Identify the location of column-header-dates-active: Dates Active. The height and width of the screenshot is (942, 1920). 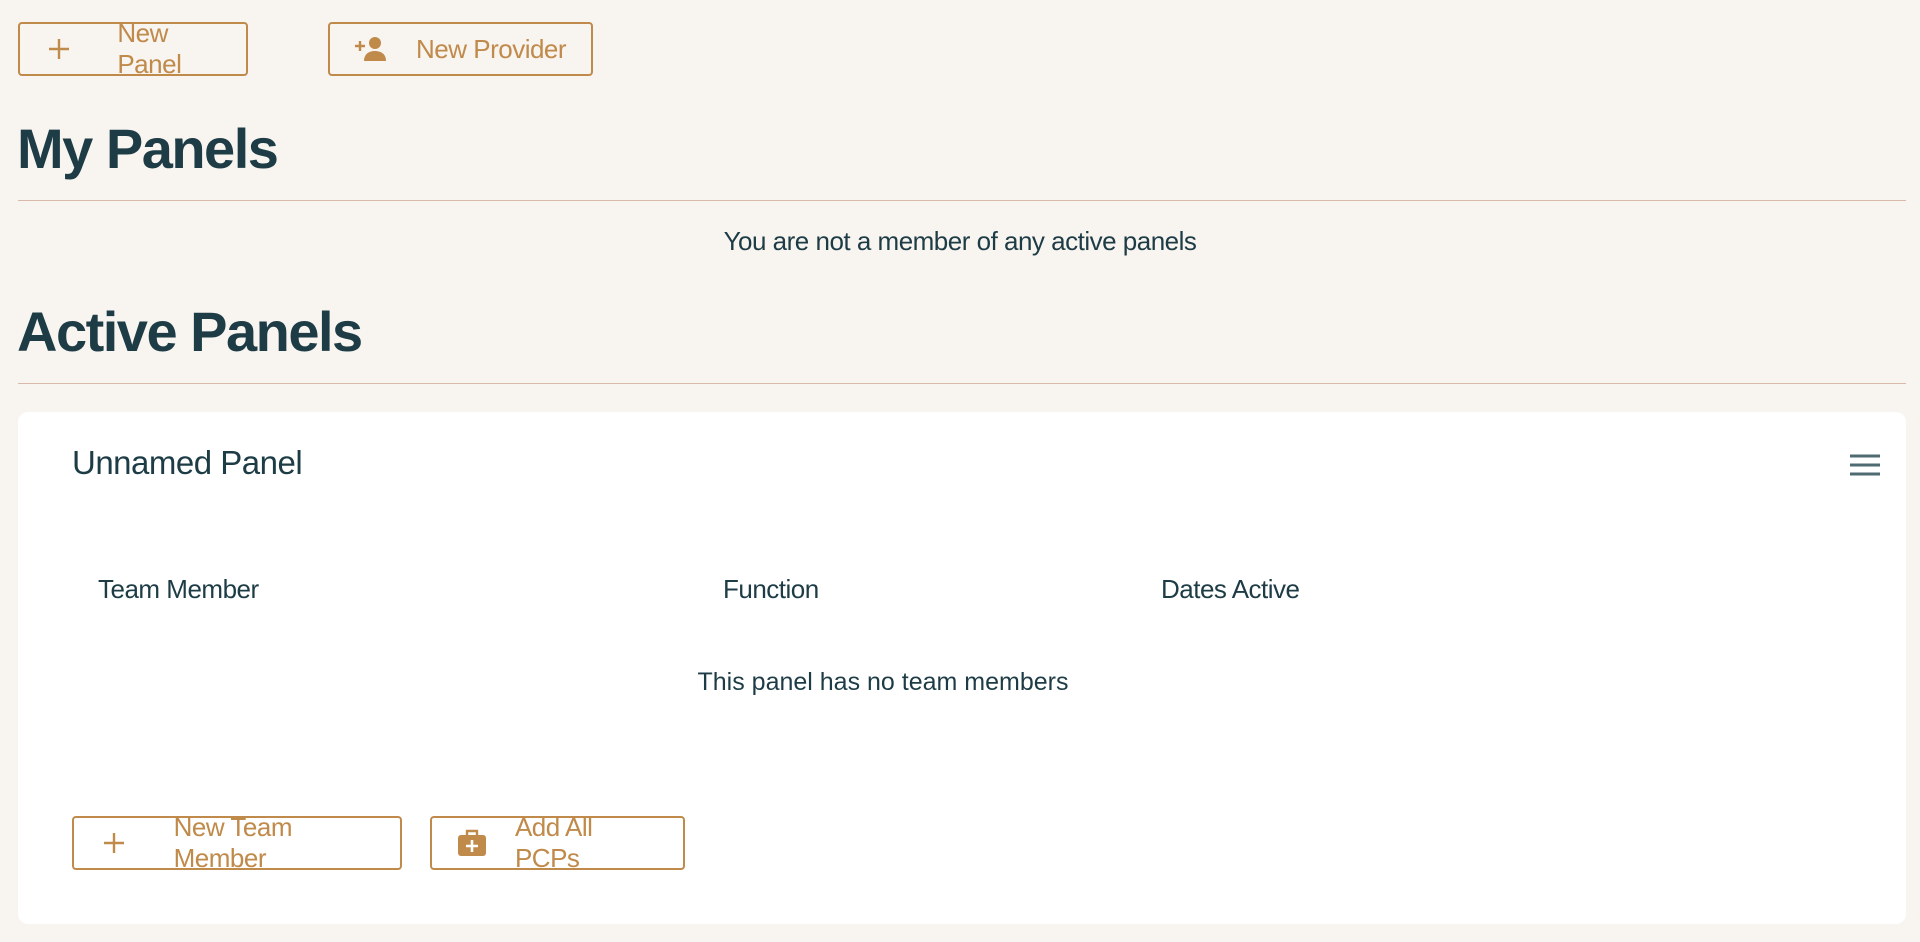
(1230, 589).